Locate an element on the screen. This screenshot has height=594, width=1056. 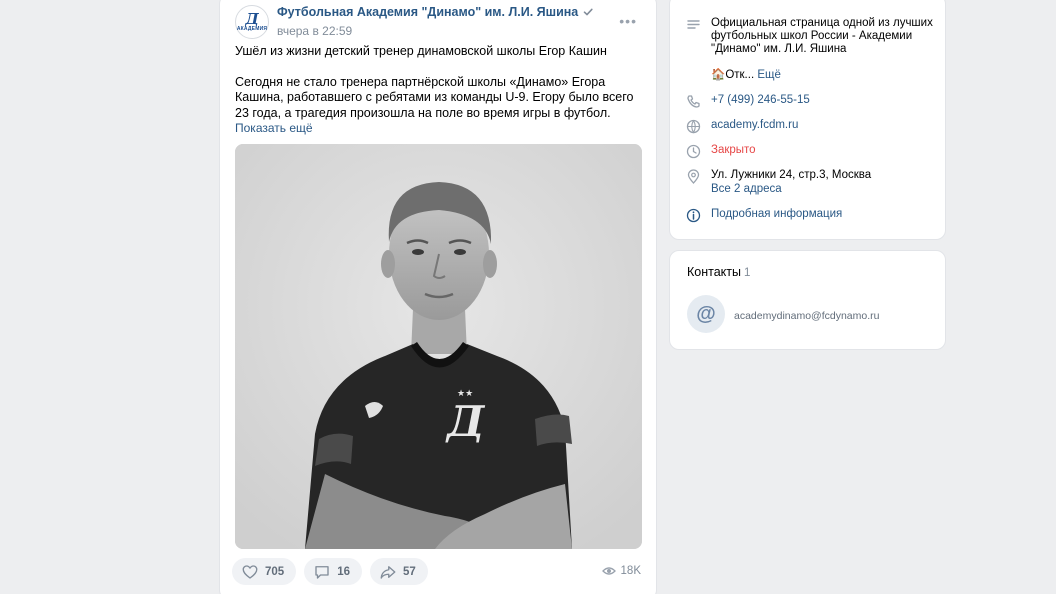
status-closed: Закрыто is located at coordinates (733, 151).